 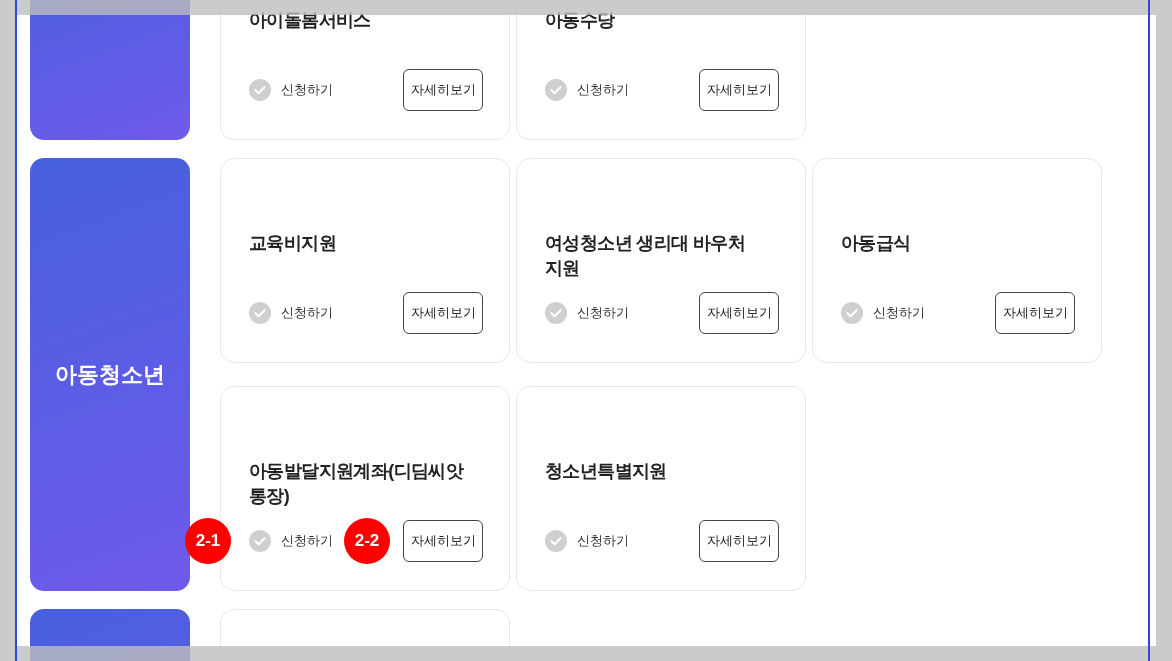 I want to click on service-title: 청소년특별지원, so click(x=606, y=471).